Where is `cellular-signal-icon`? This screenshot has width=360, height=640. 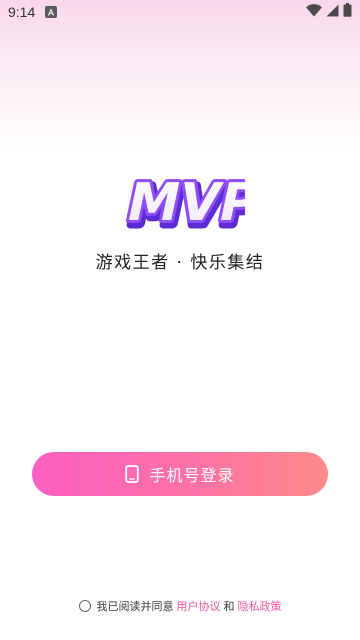
cellular-signal-icon is located at coordinates (332, 12).